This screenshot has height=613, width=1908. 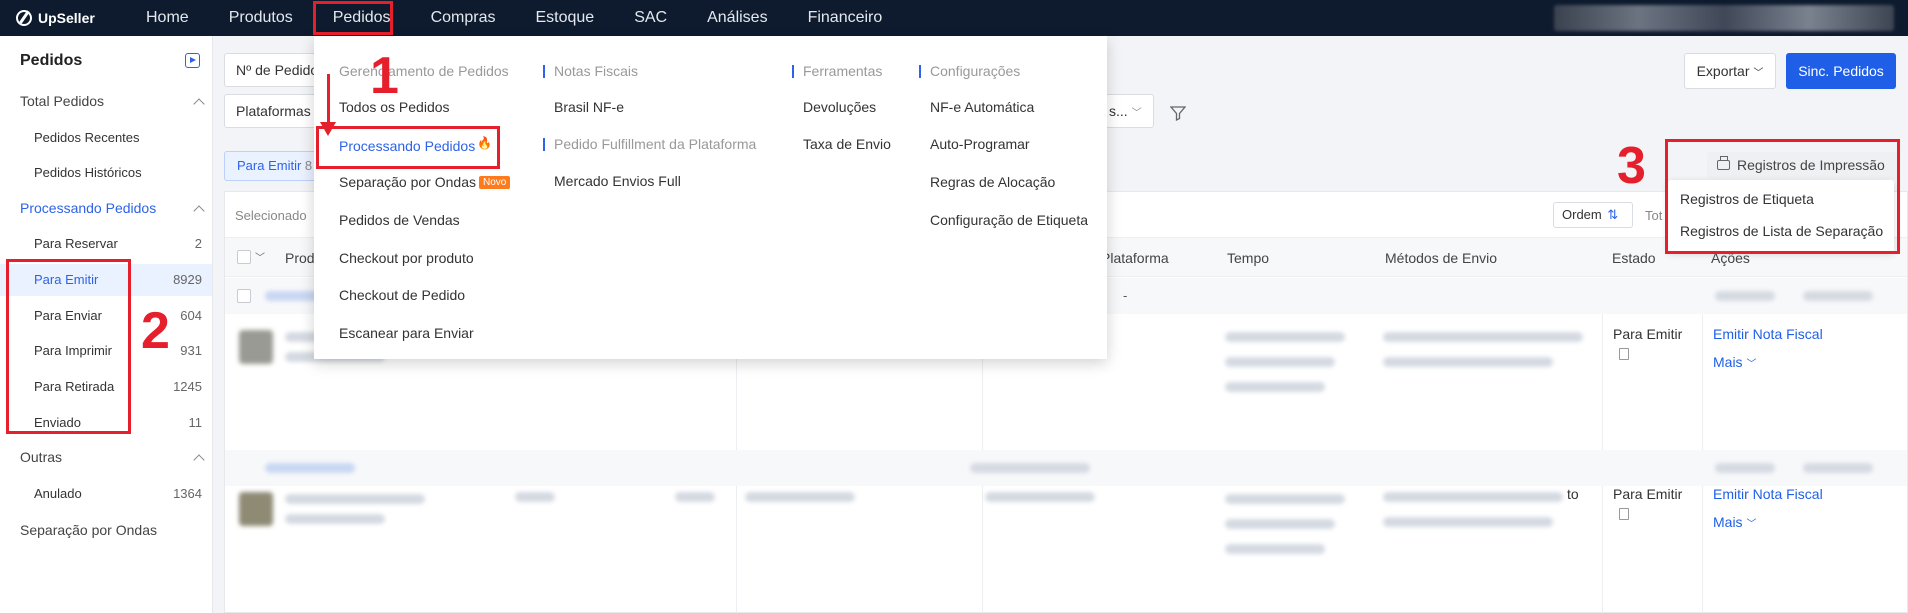 What do you see at coordinates (155, 331) in the screenshot?
I see `annotation-number-2: 2` at bounding box center [155, 331].